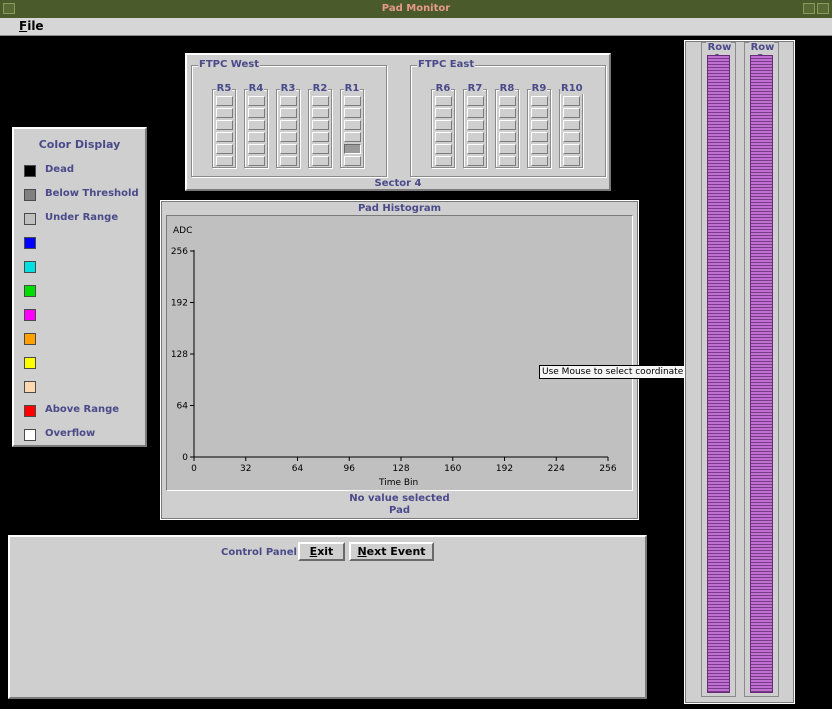 This screenshot has height=709, width=832. I want to click on next-event-button: Next Event, so click(391, 551).